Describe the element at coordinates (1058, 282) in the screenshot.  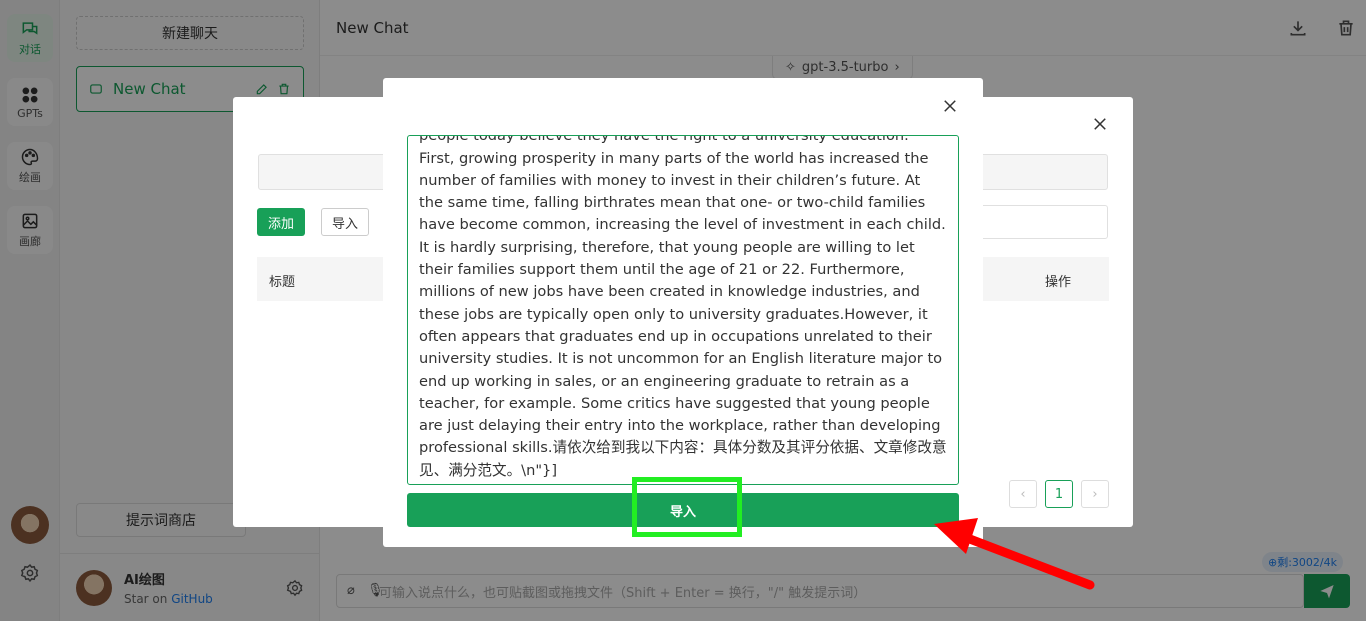
I see `col-action: 操作` at that location.